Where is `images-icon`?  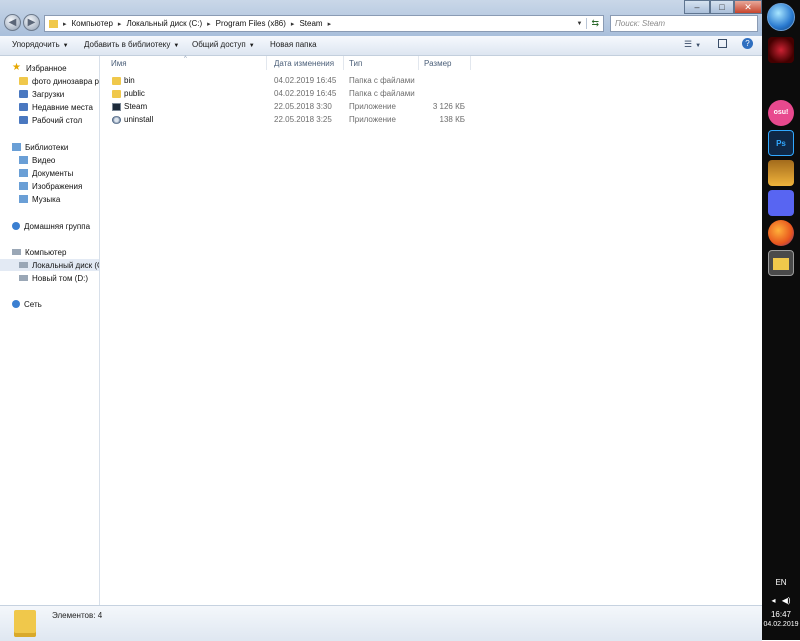
images-icon is located at coordinates (23, 186).